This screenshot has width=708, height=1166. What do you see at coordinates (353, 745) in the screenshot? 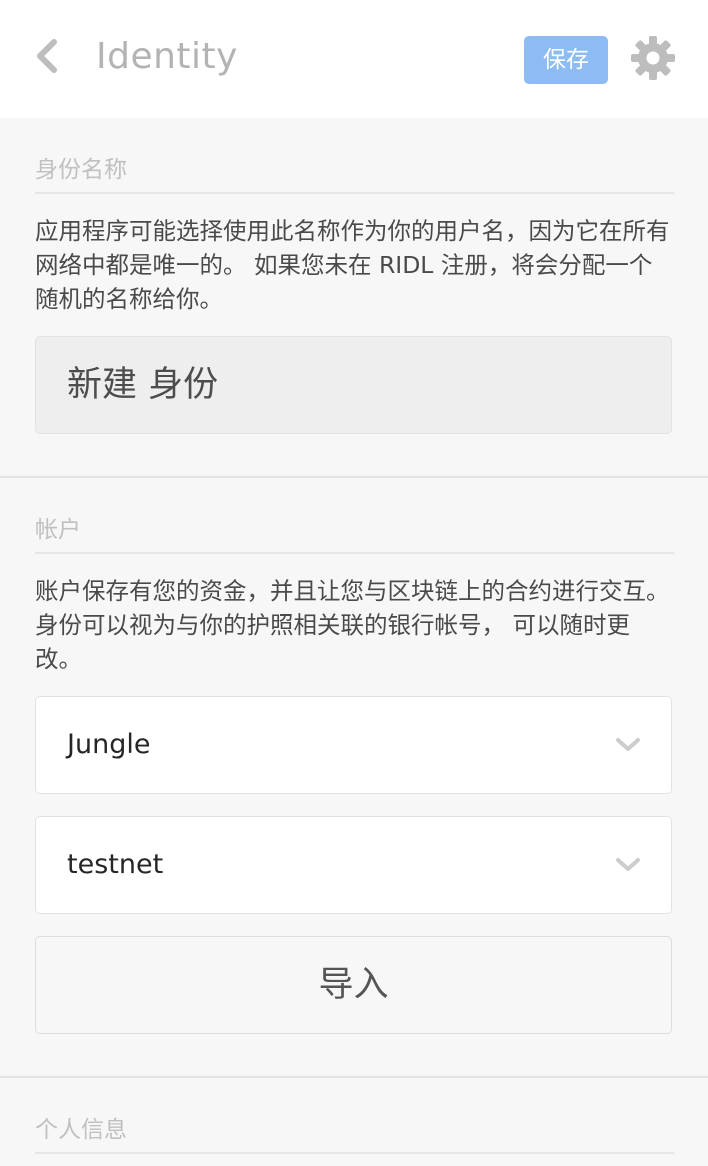
I see `network-select: Jungle` at bounding box center [353, 745].